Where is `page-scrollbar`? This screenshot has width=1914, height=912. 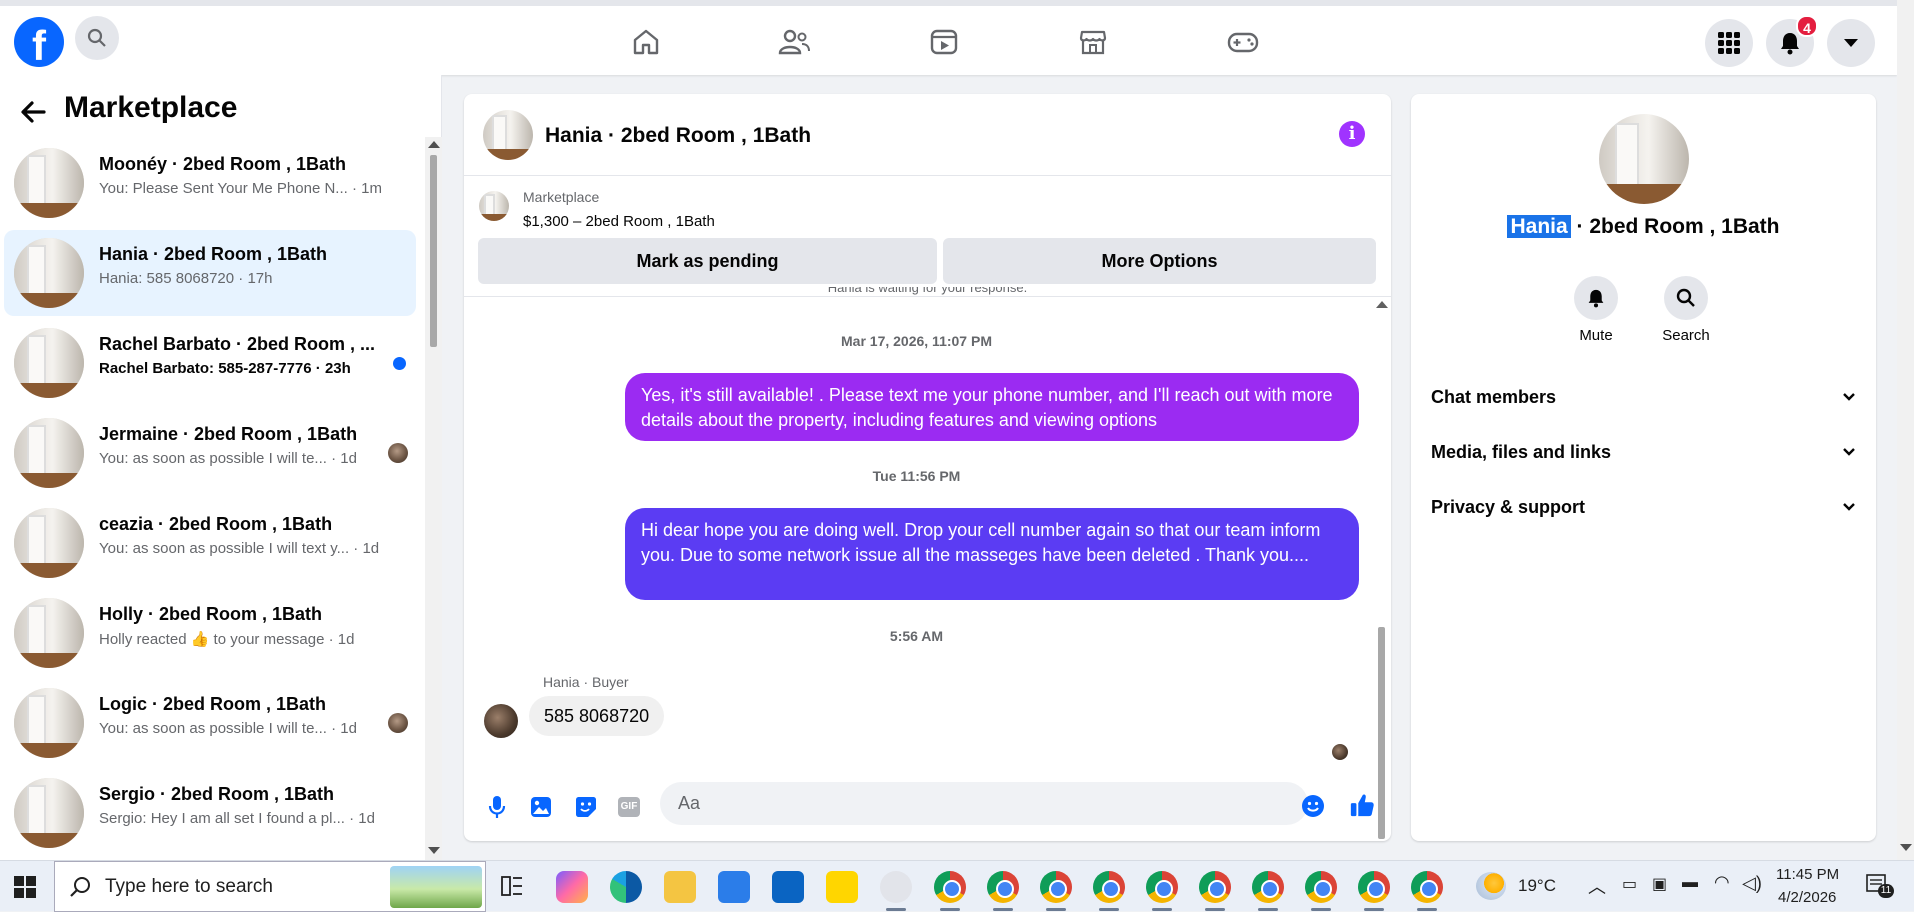
page-scrollbar is located at coordinates (1905, 430).